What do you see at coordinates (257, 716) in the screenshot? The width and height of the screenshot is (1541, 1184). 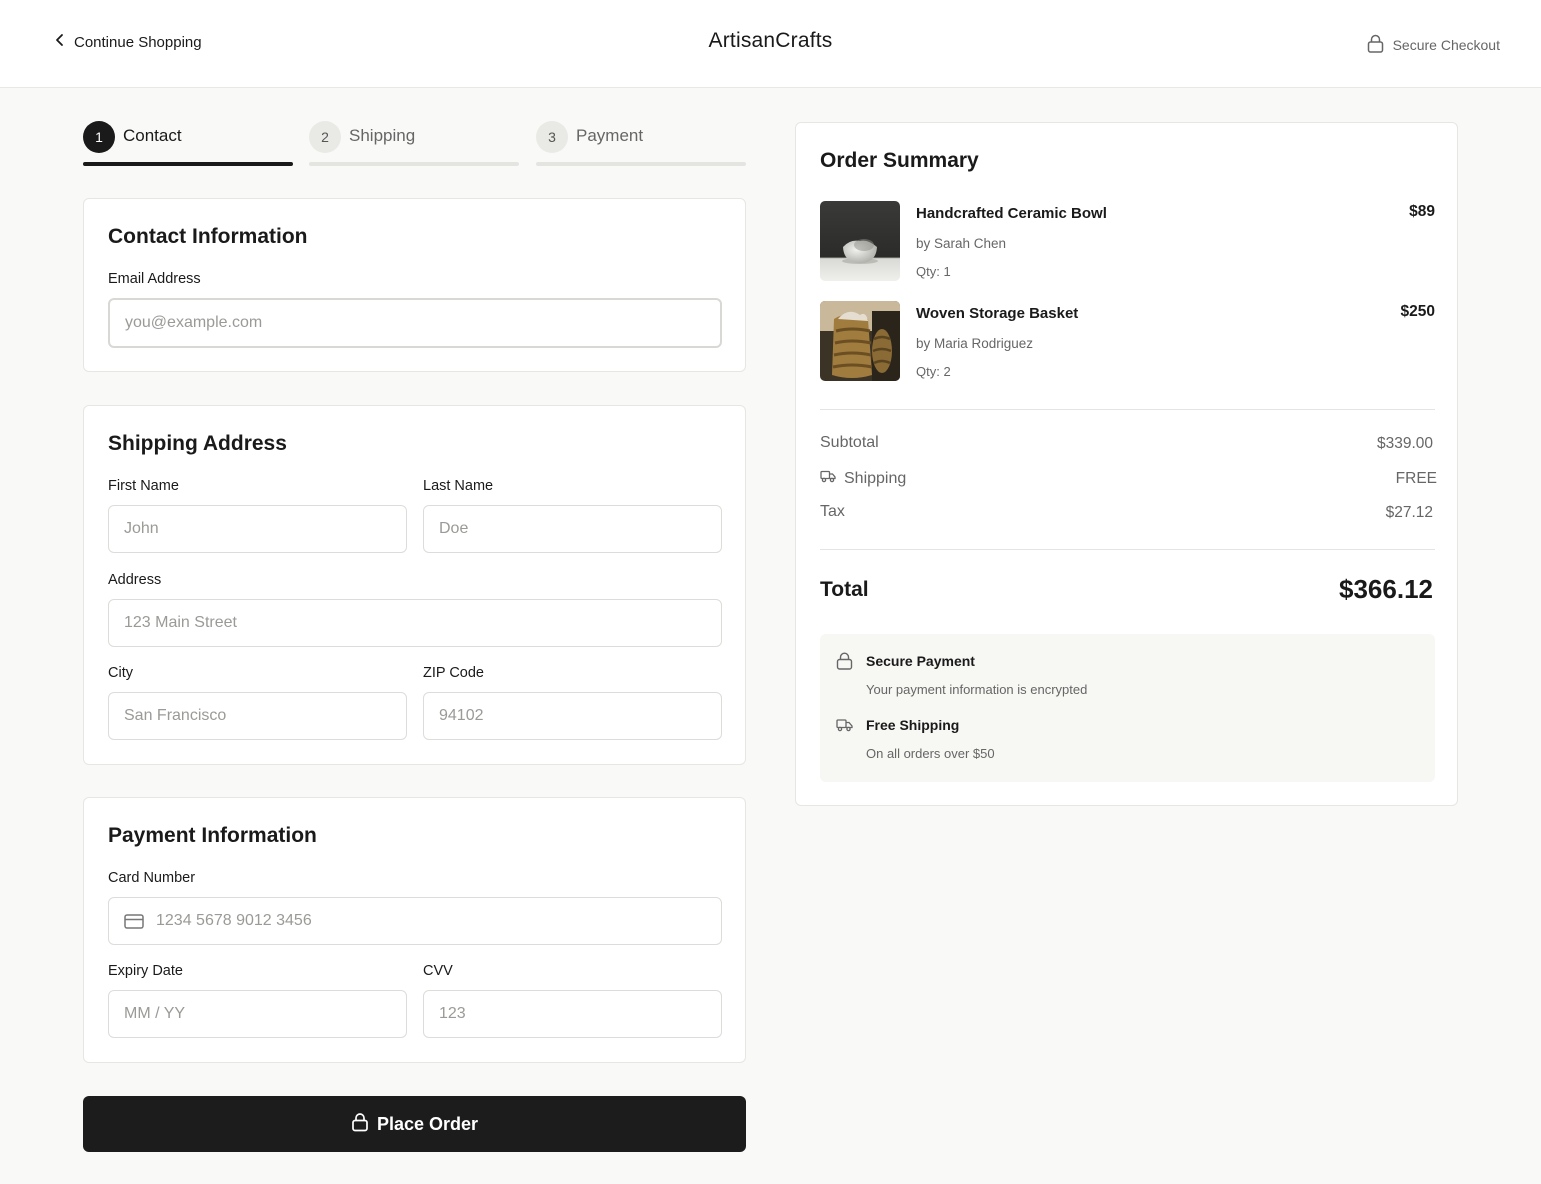 I see `city-field` at bounding box center [257, 716].